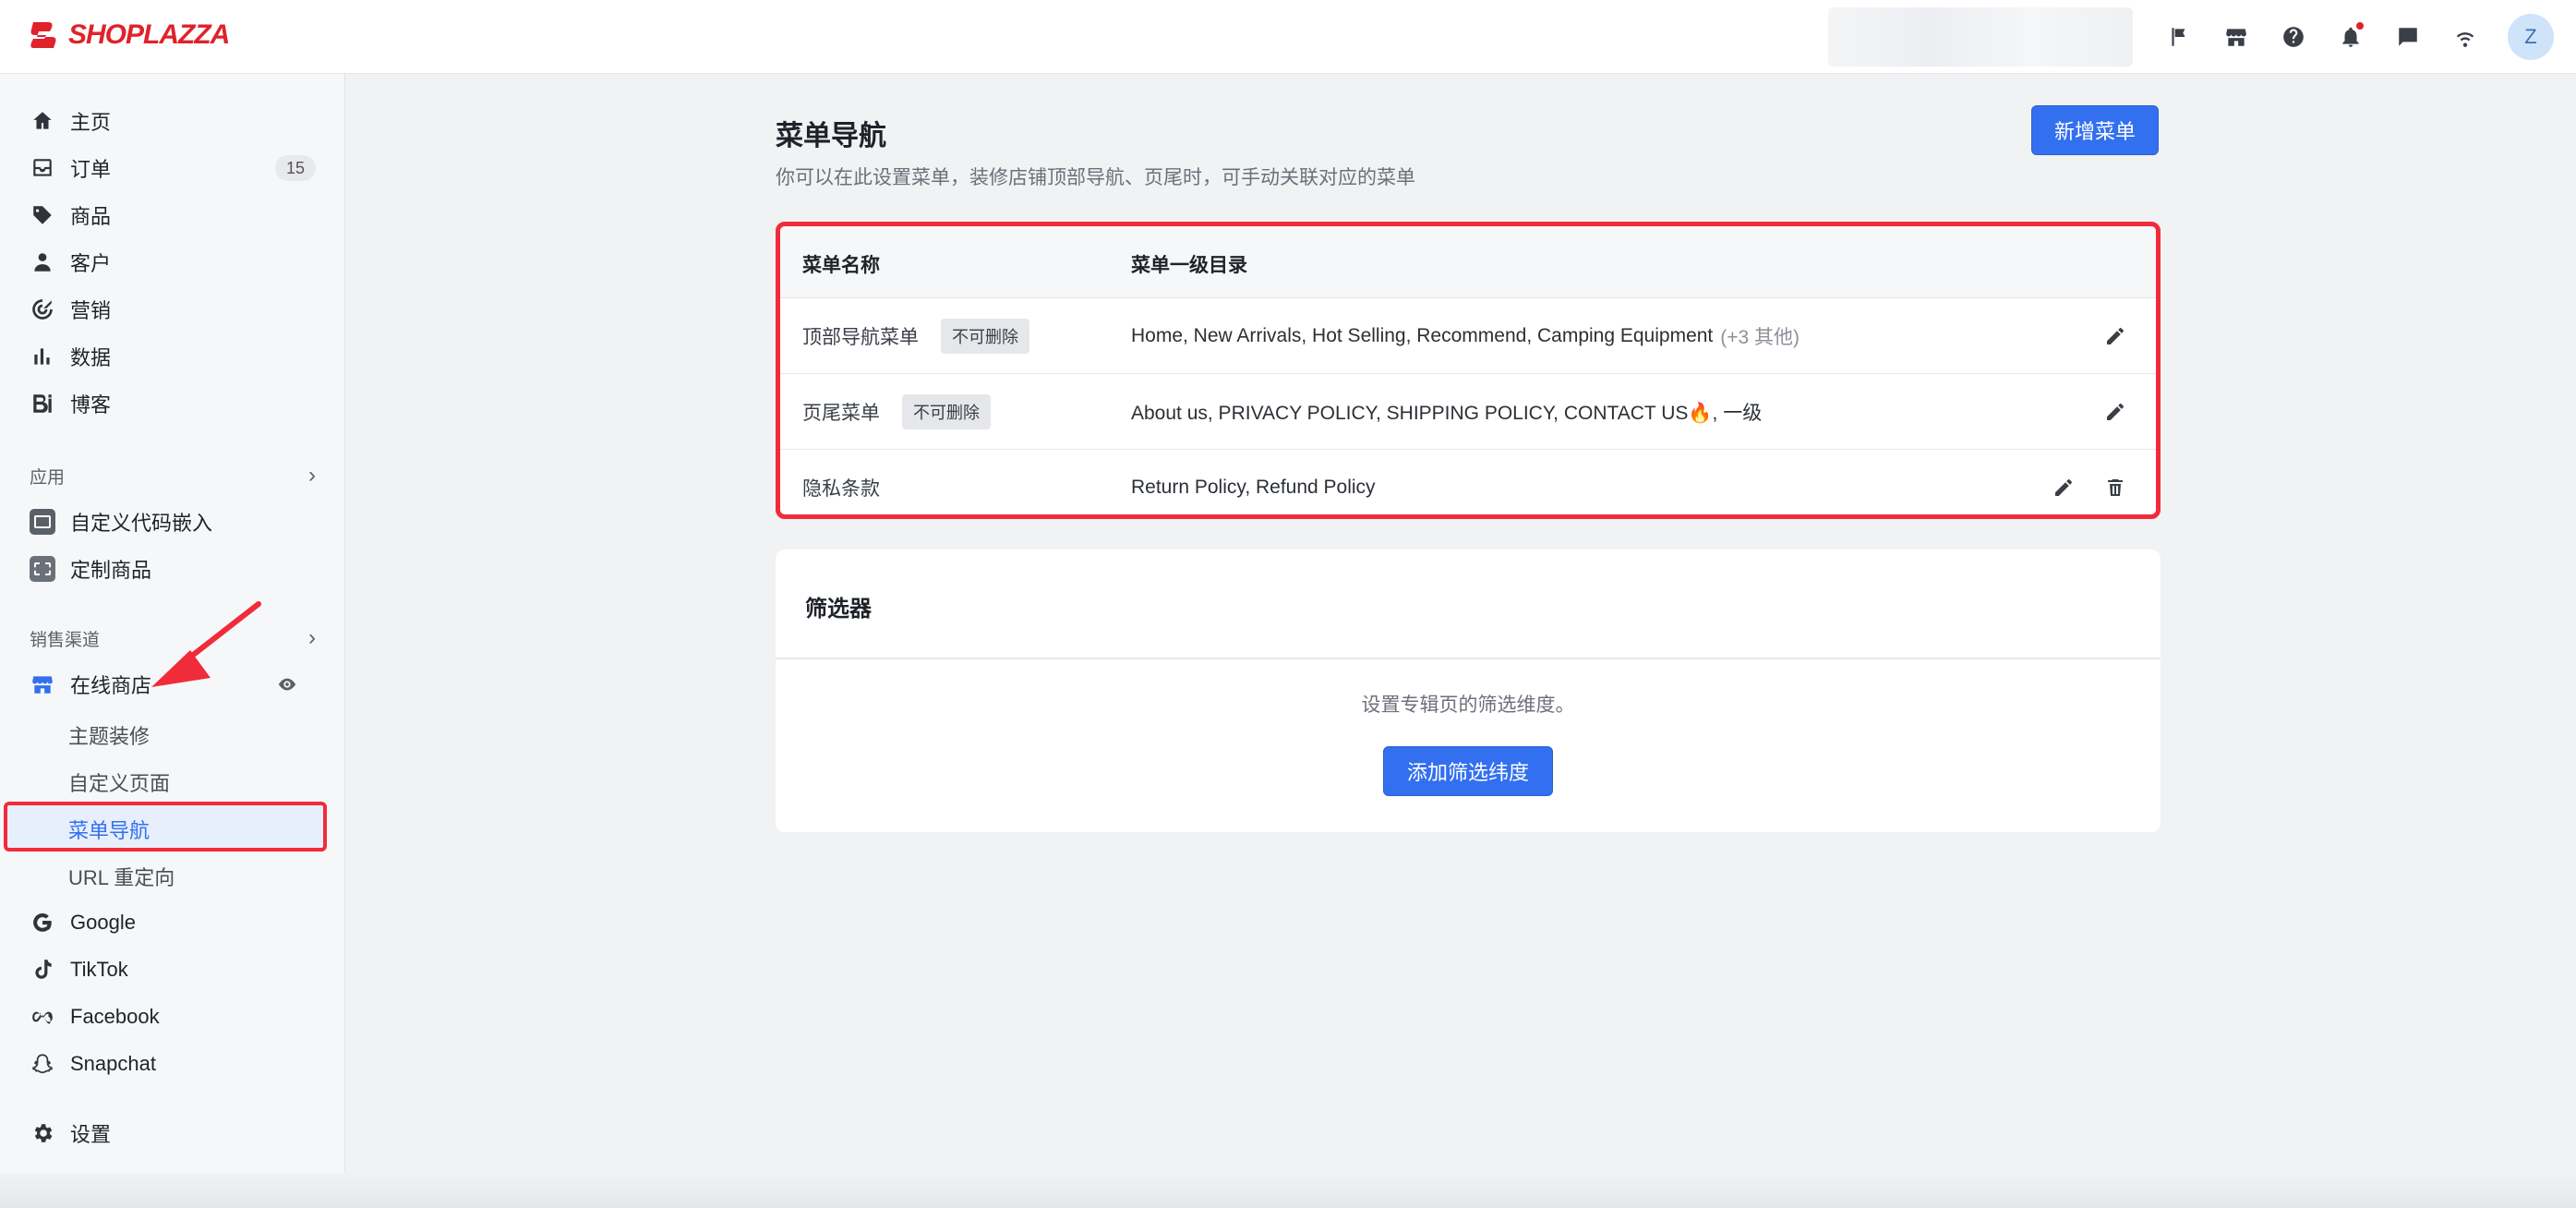 Image resolution: width=2576 pixels, height=1208 pixels. I want to click on filter-title: 筛选器, so click(838, 609).